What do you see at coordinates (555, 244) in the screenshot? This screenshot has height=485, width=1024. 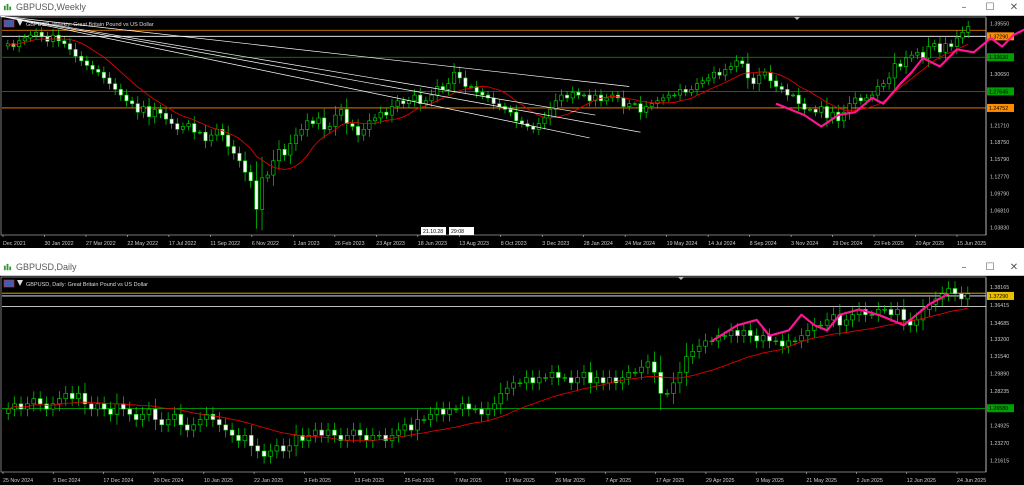 I see `time-axis-label: 3 Dec 2023` at bounding box center [555, 244].